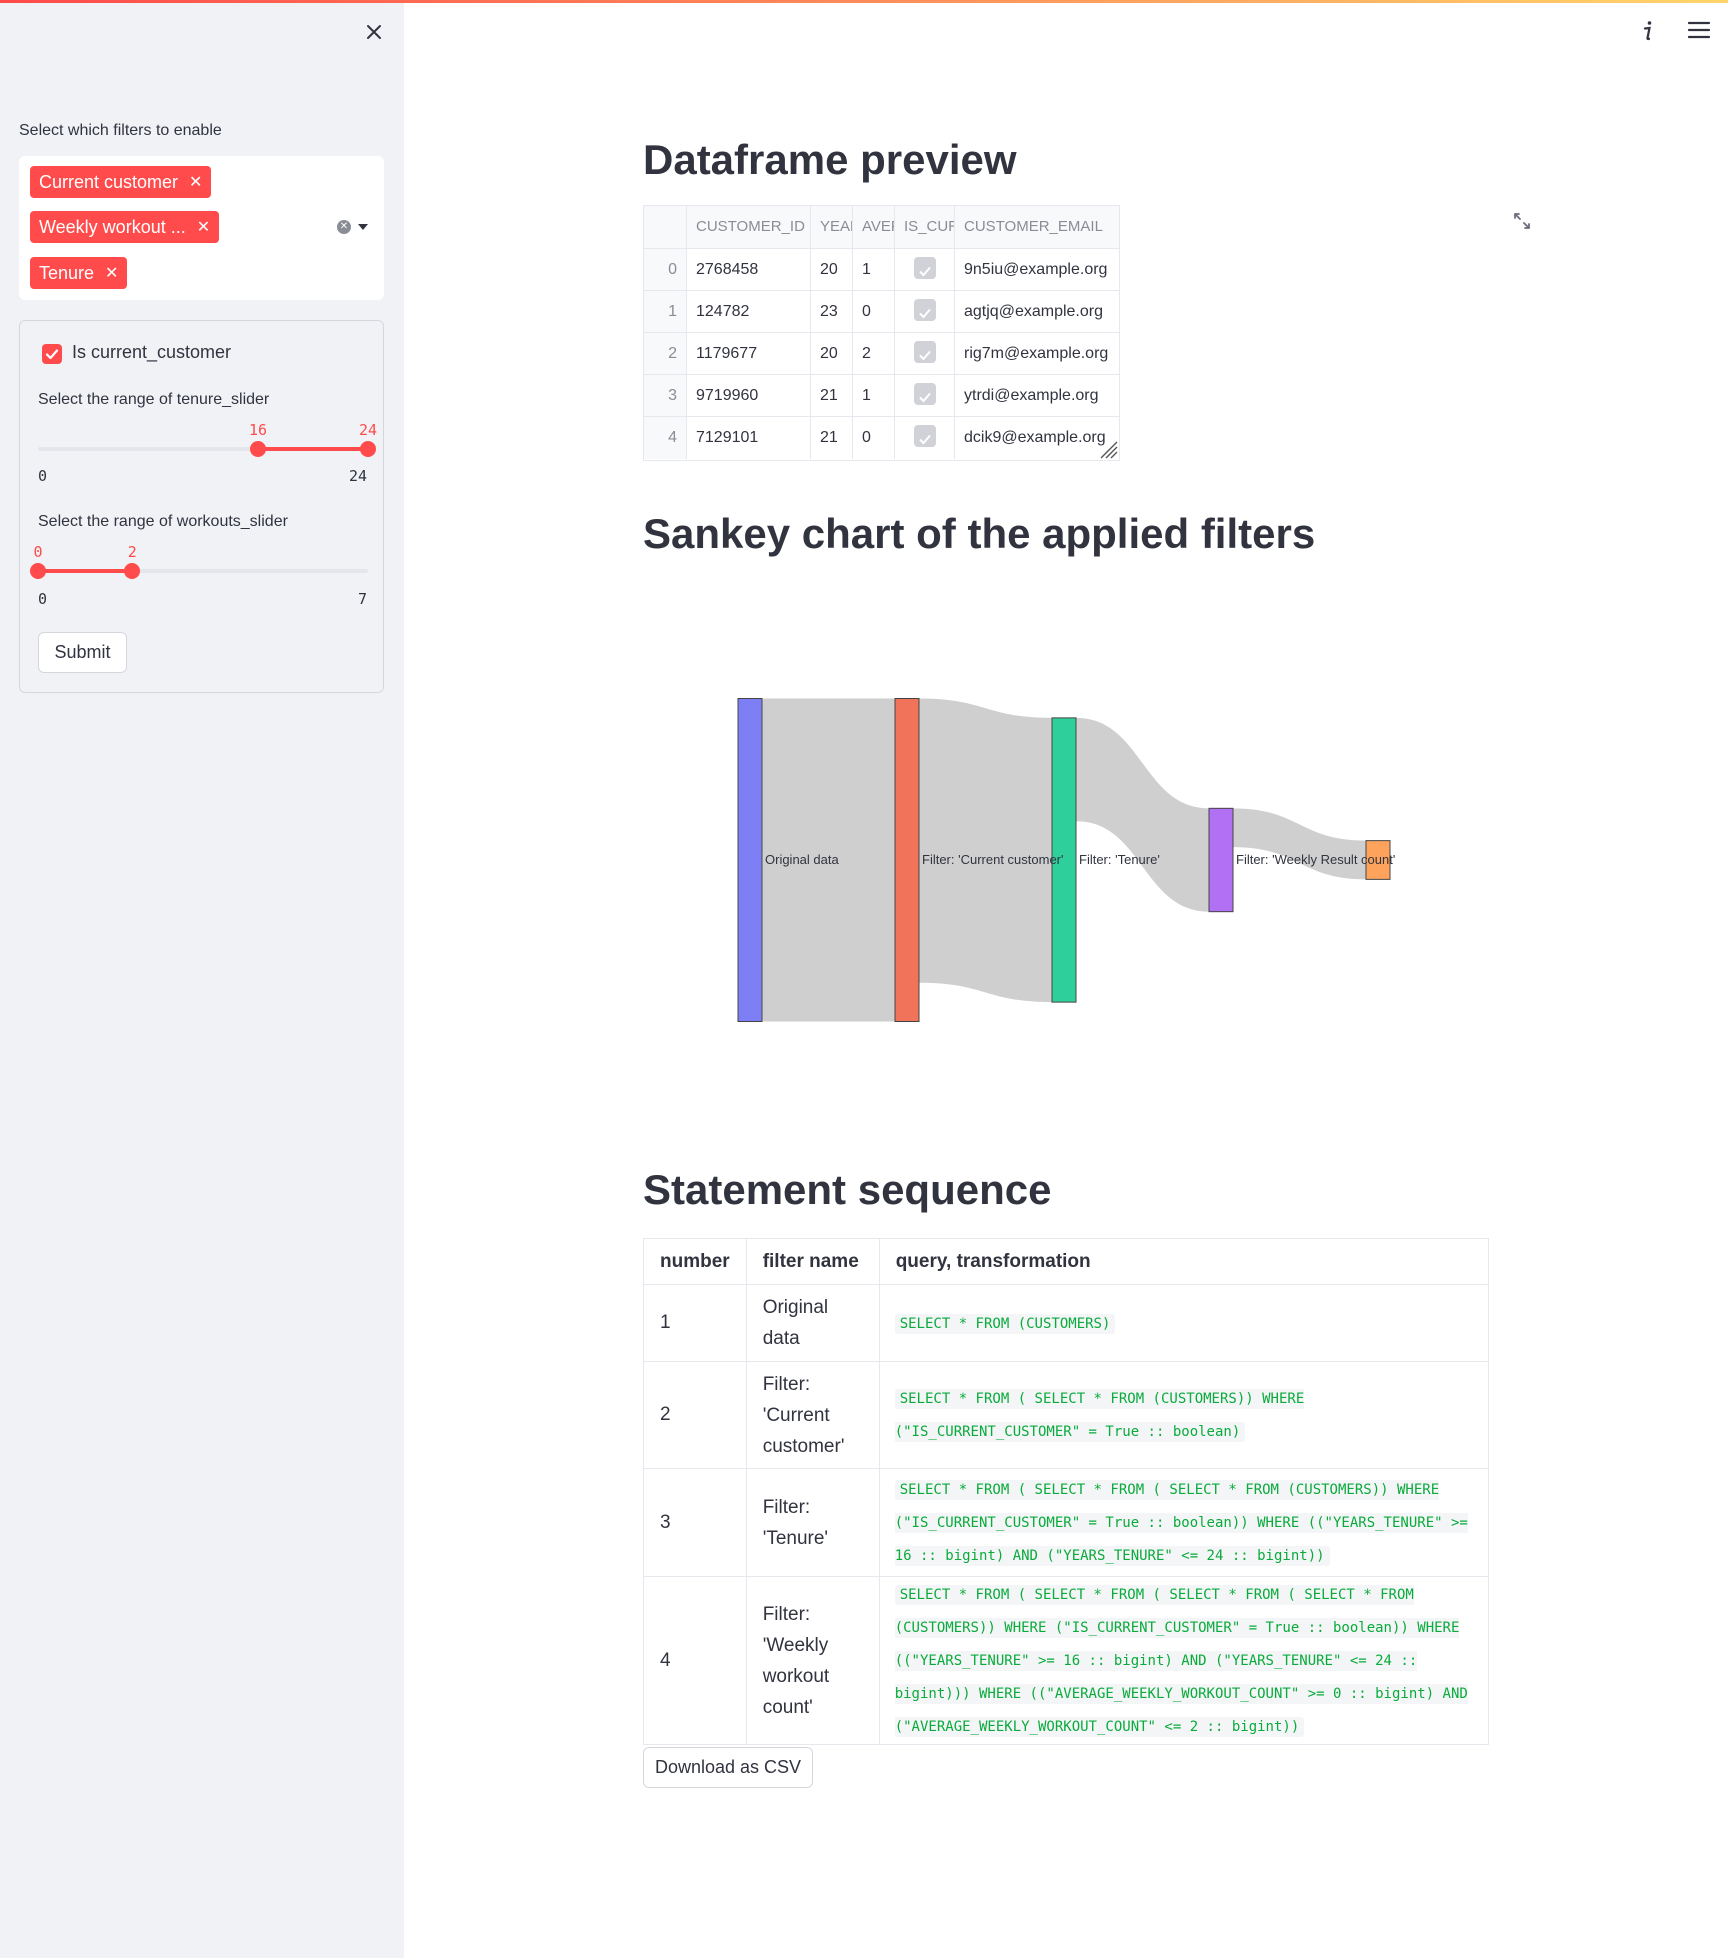  What do you see at coordinates (1066, 1261) in the screenshot?
I see `table-header-row: number filter name query, transformation` at bounding box center [1066, 1261].